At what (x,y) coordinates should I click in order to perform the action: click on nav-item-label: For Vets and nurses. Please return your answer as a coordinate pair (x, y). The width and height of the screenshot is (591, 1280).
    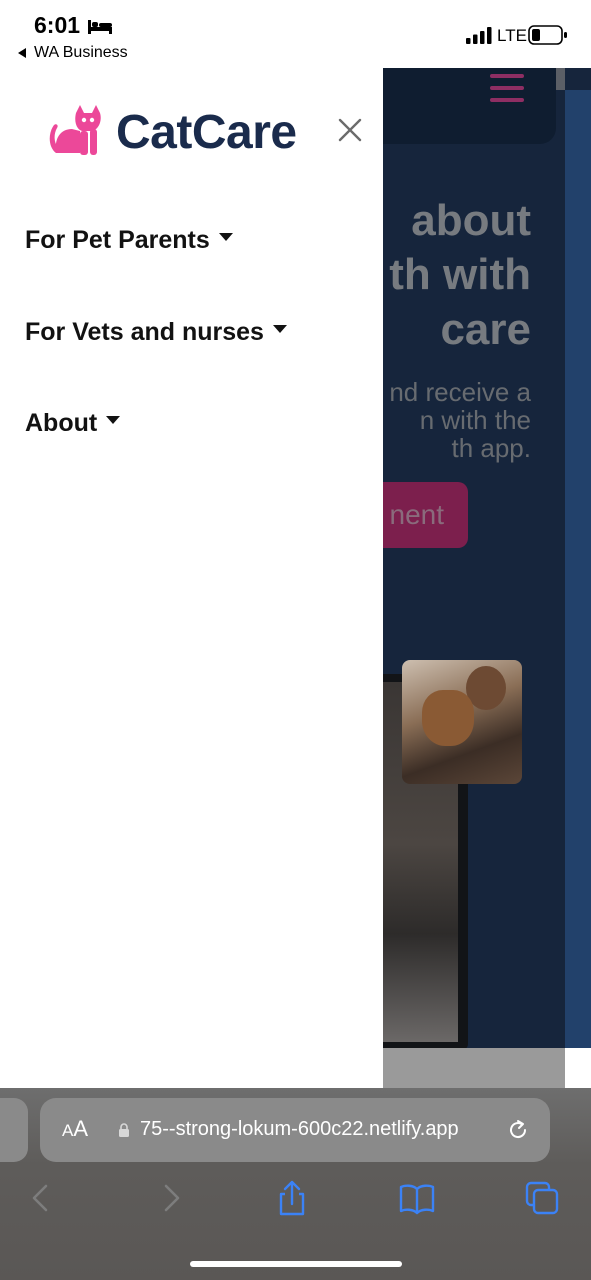
    Looking at the image, I should click on (144, 332).